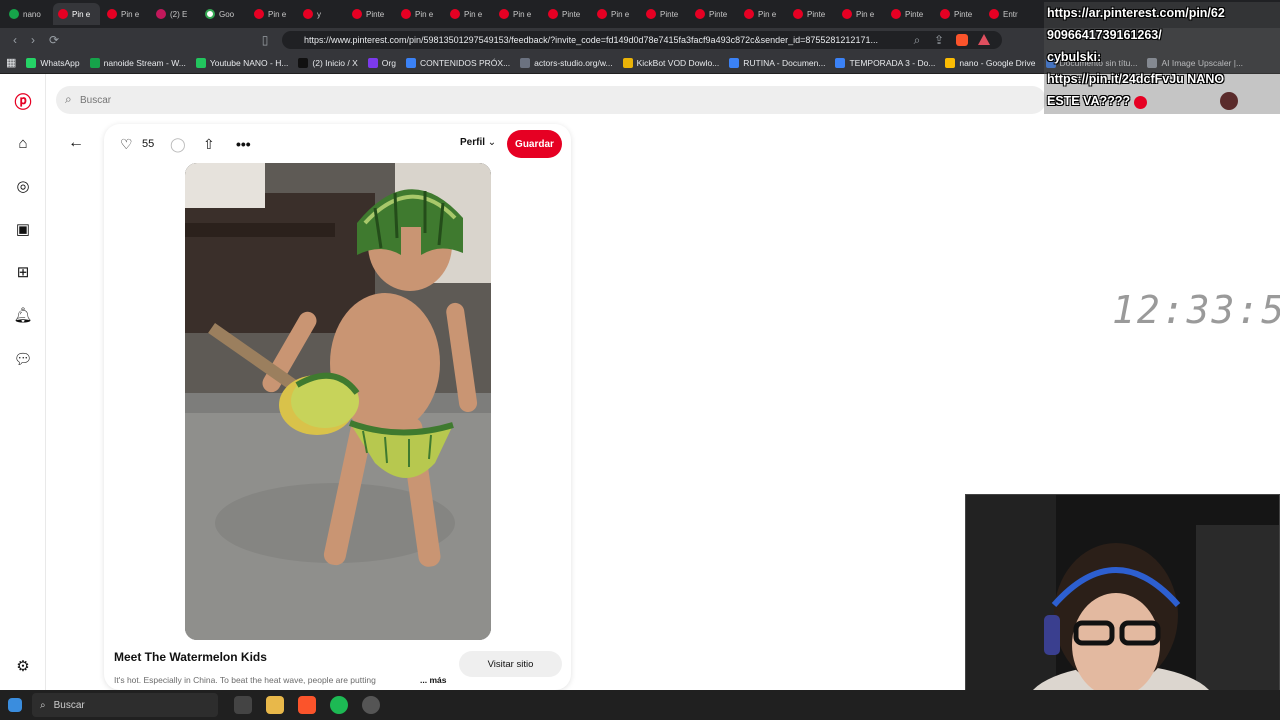 The width and height of the screenshot is (1280, 720). What do you see at coordinates (23, 229) in the screenshot?
I see `boards-icon: ▣` at bounding box center [23, 229].